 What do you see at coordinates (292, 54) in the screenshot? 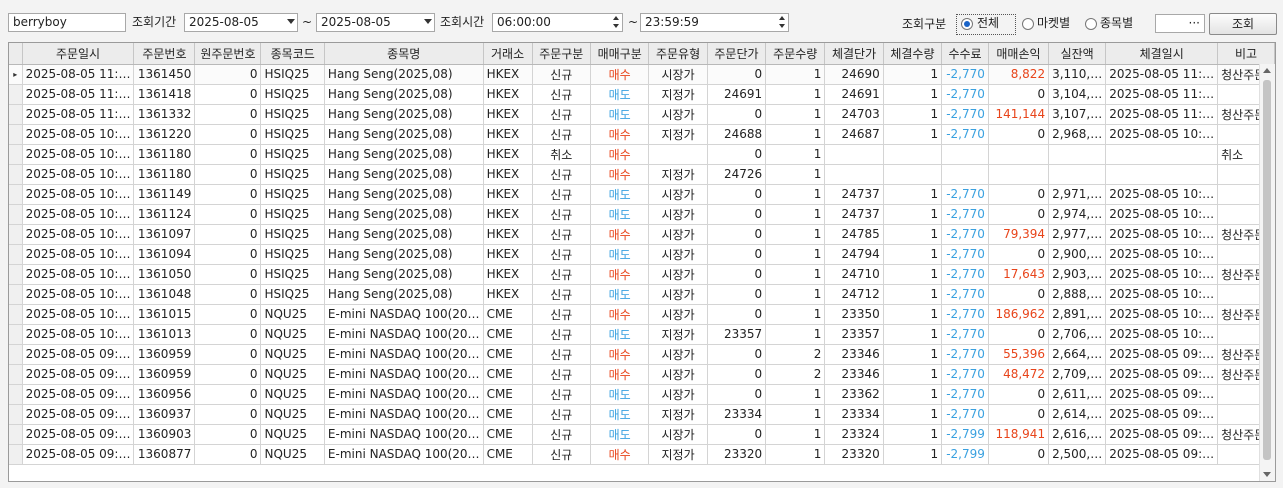
I see `column-header: 종목코드` at bounding box center [292, 54].